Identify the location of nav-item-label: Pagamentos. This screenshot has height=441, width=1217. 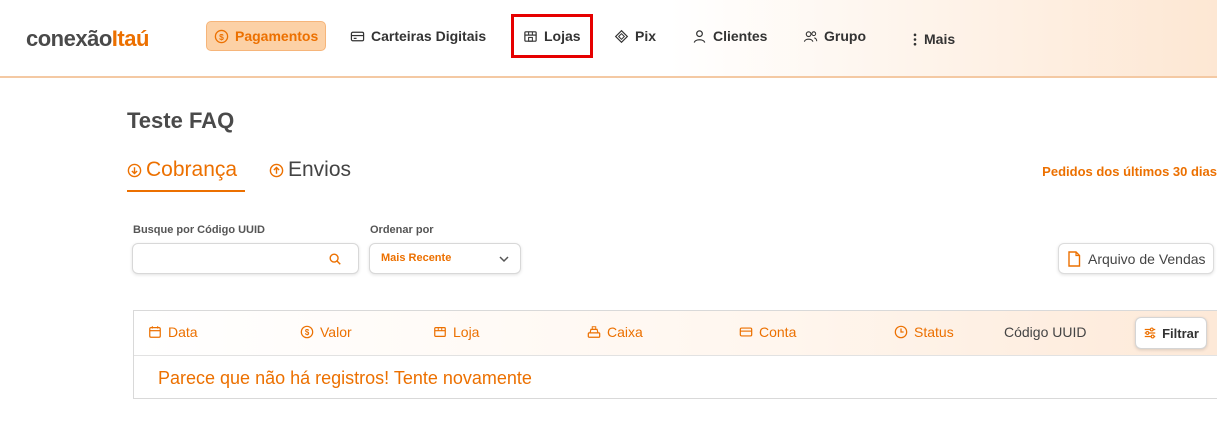
(277, 36).